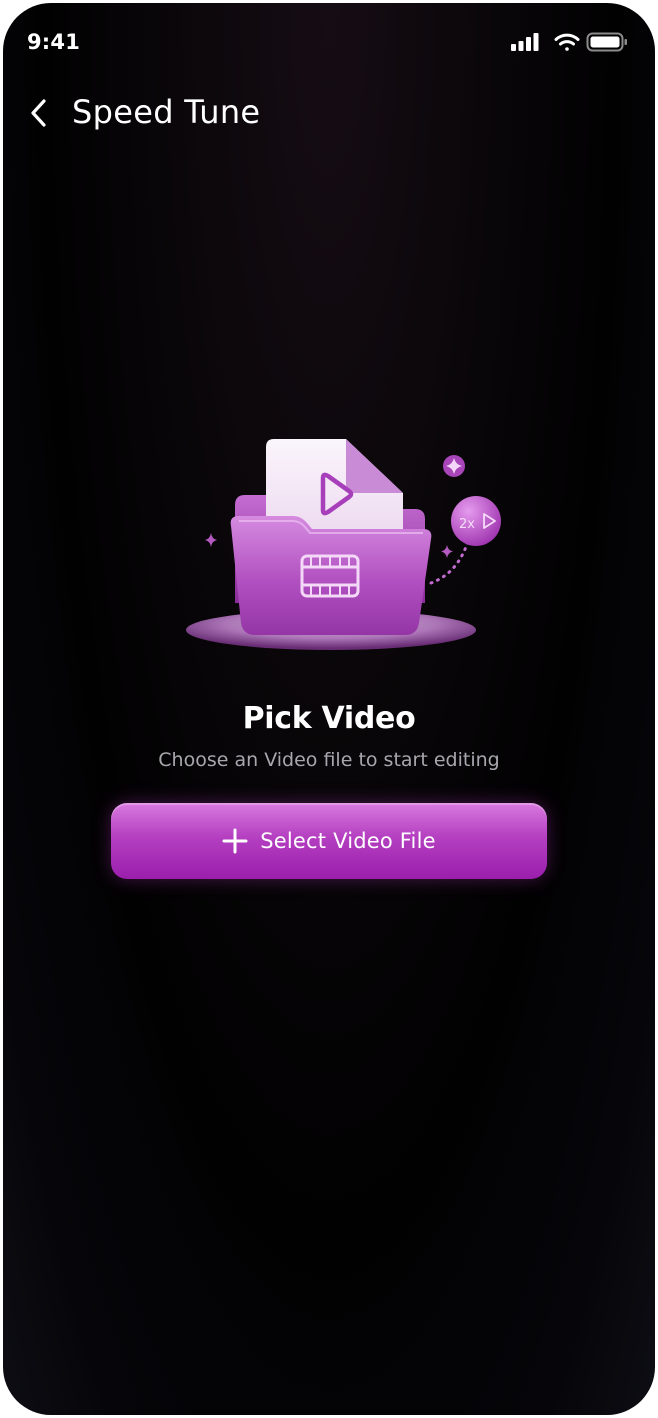  Describe the element at coordinates (329, 760) in the screenshot. I see `empty-state-subtitle: Choose an Video file to start editing` at that location.